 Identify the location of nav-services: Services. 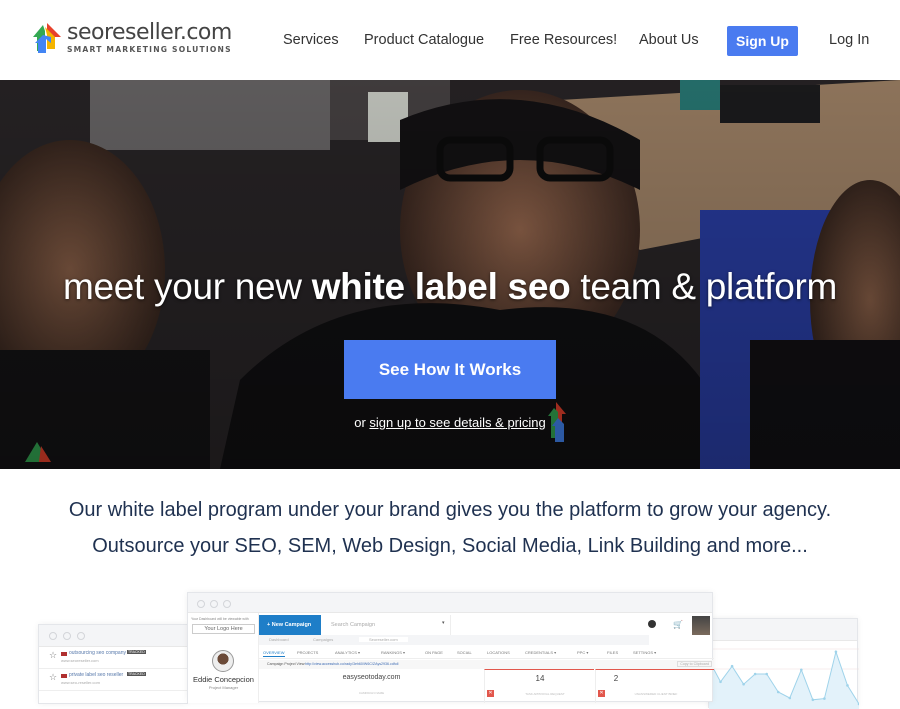
(311, 40).